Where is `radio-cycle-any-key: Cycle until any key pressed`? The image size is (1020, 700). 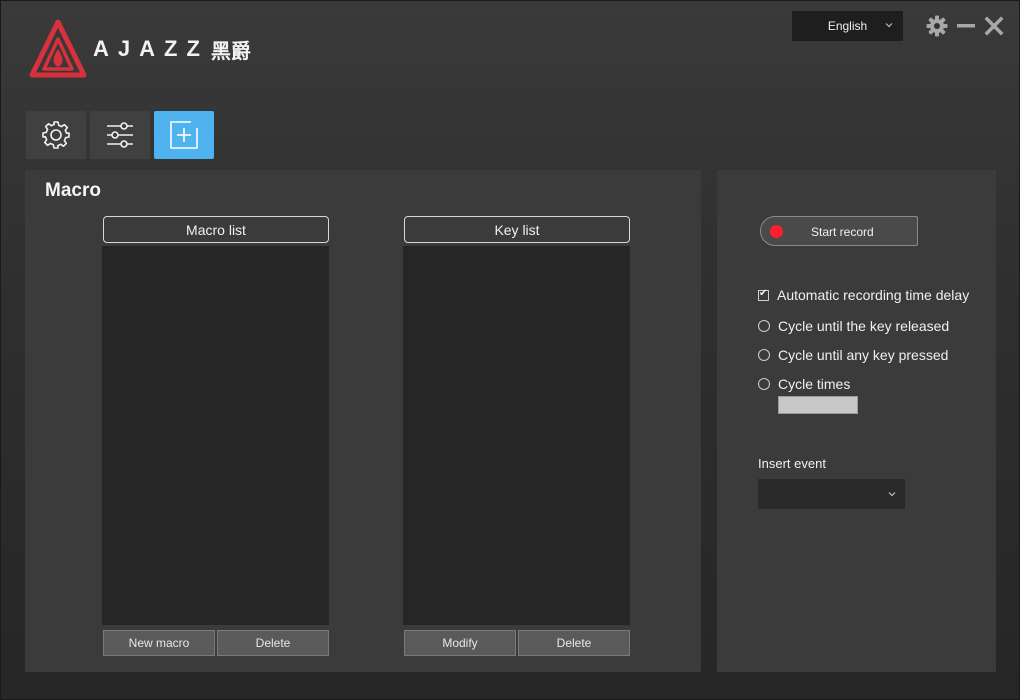 radio-cycle-any-key: Cycle until any key pressed is located at coordinates (853, 355).